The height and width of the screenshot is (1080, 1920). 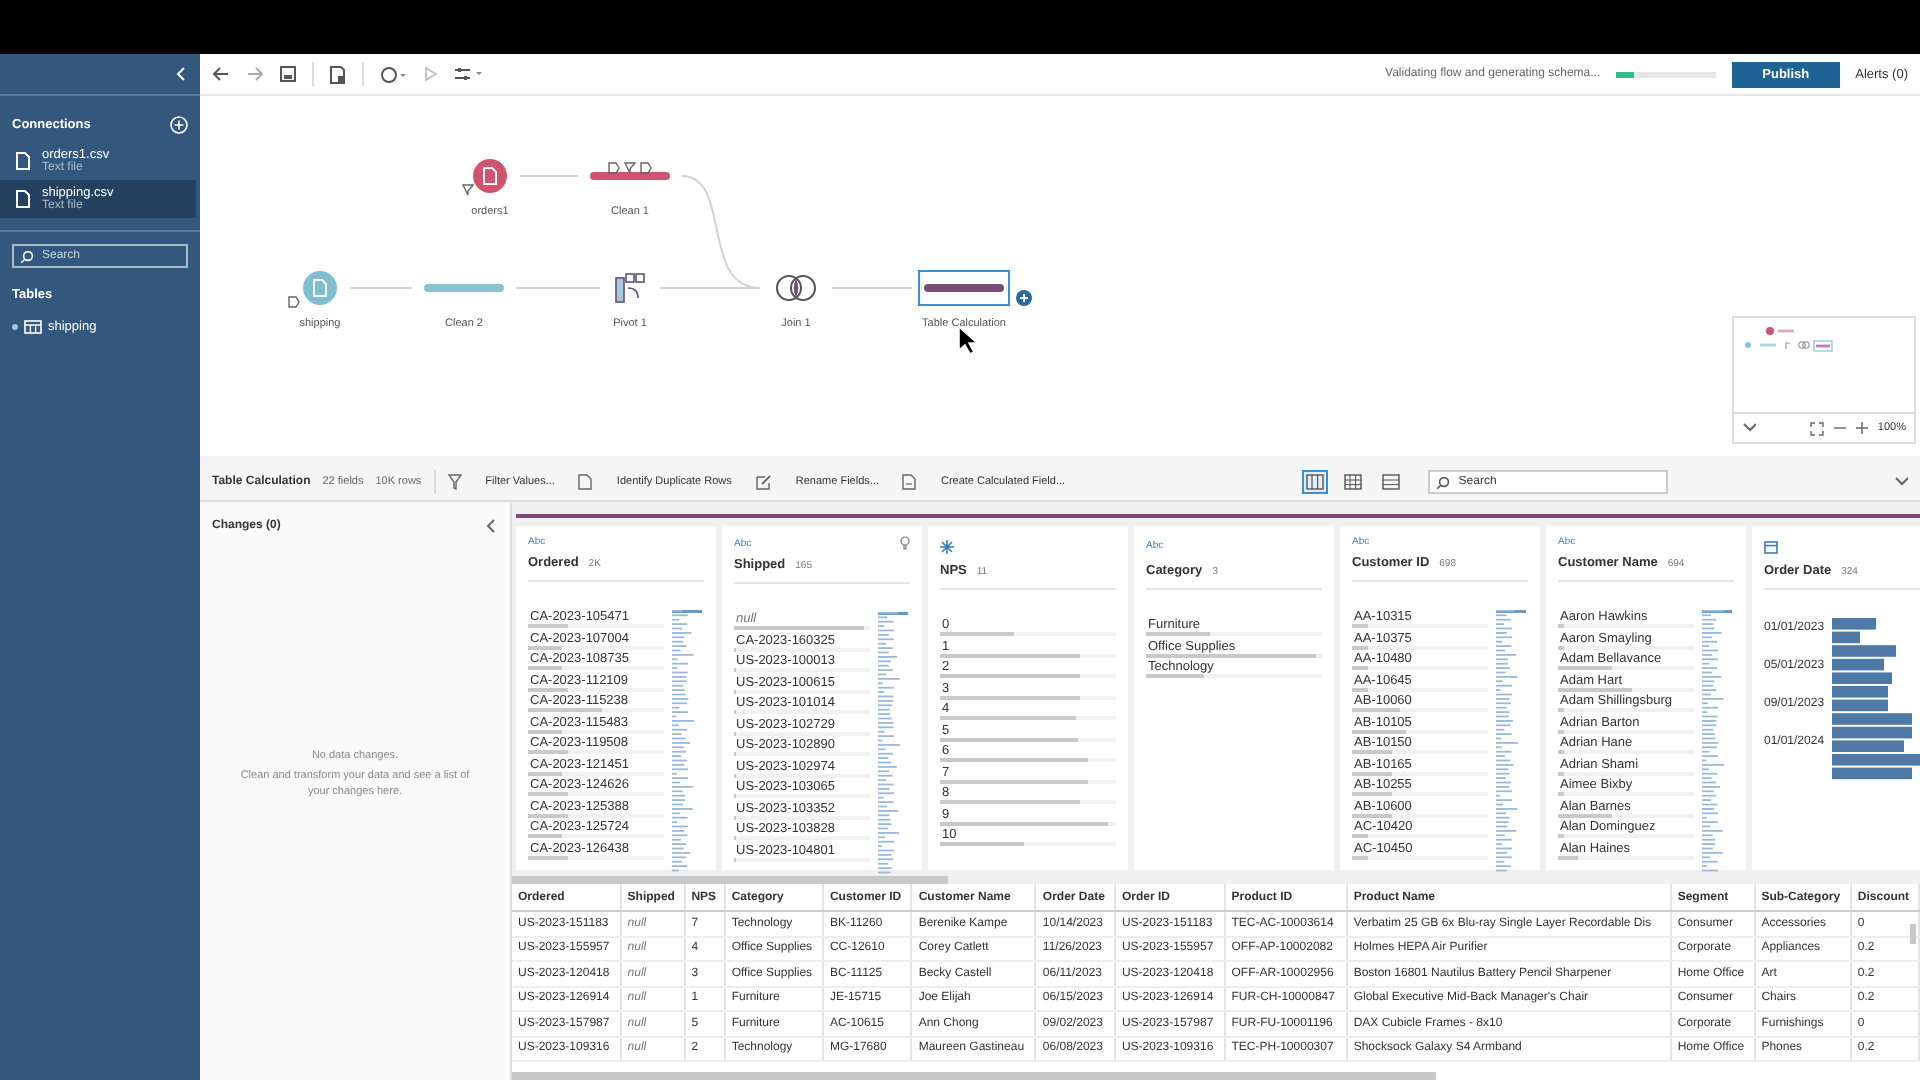 I want to click on table-icon, so click(x=33, y=327).